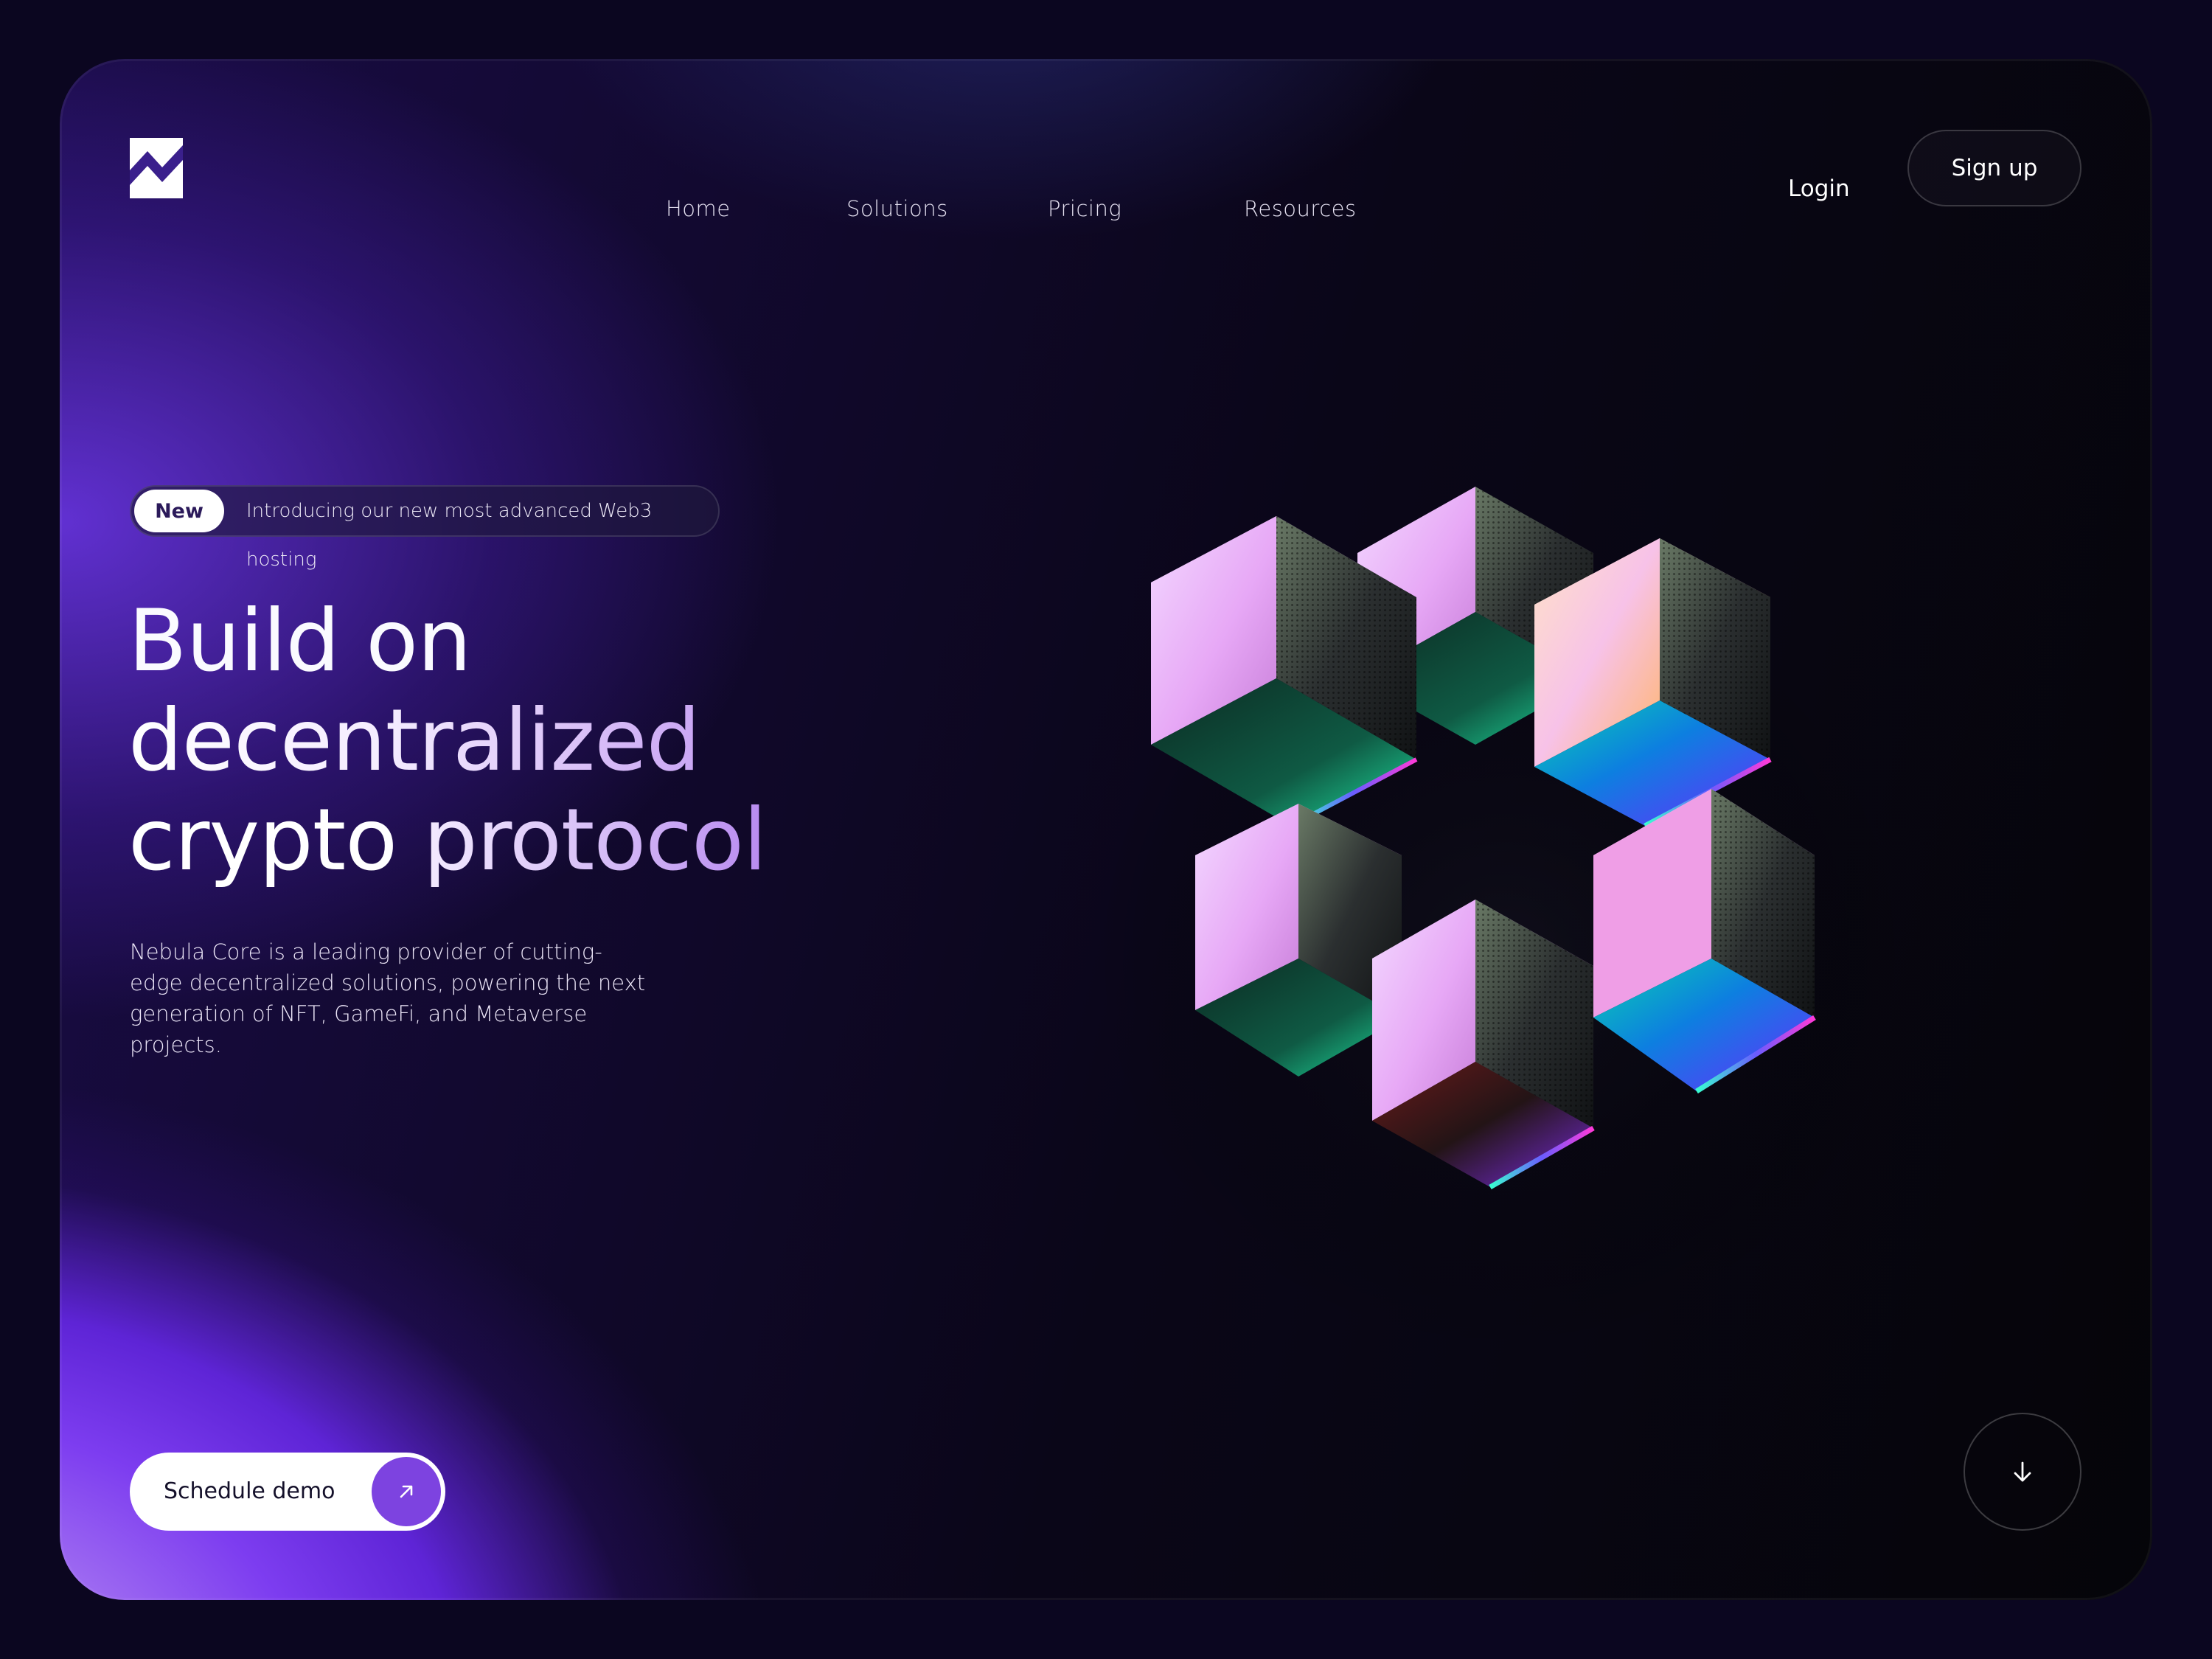  I want to click on arrow-down-icon, so click(2022, 1471).